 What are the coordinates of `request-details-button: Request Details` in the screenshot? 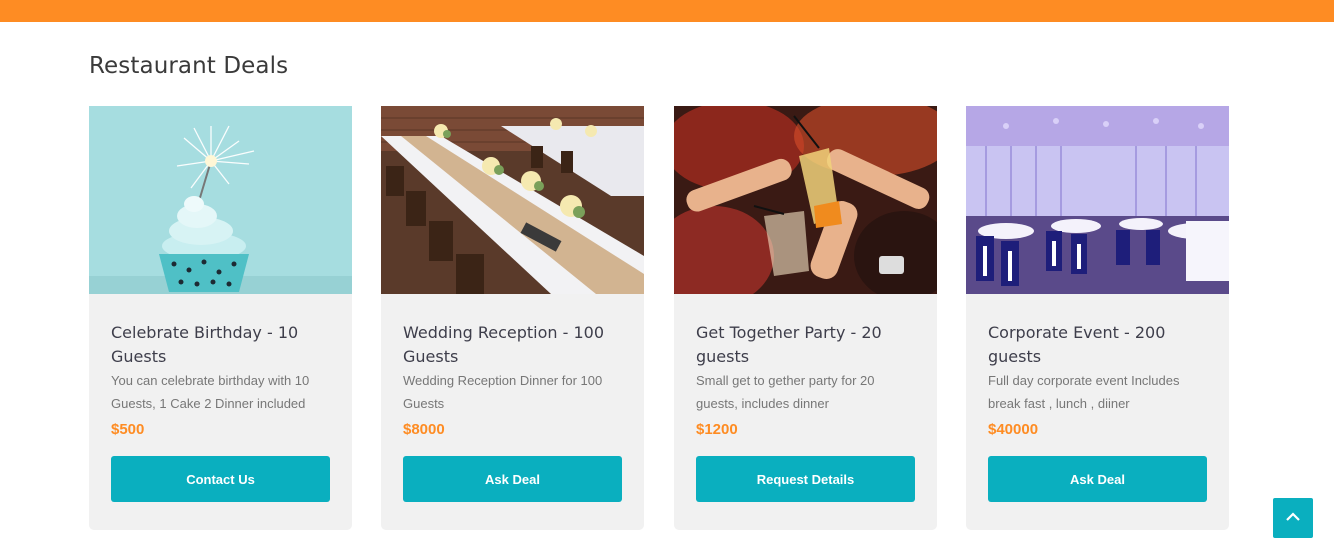 It's located at (805, 479).